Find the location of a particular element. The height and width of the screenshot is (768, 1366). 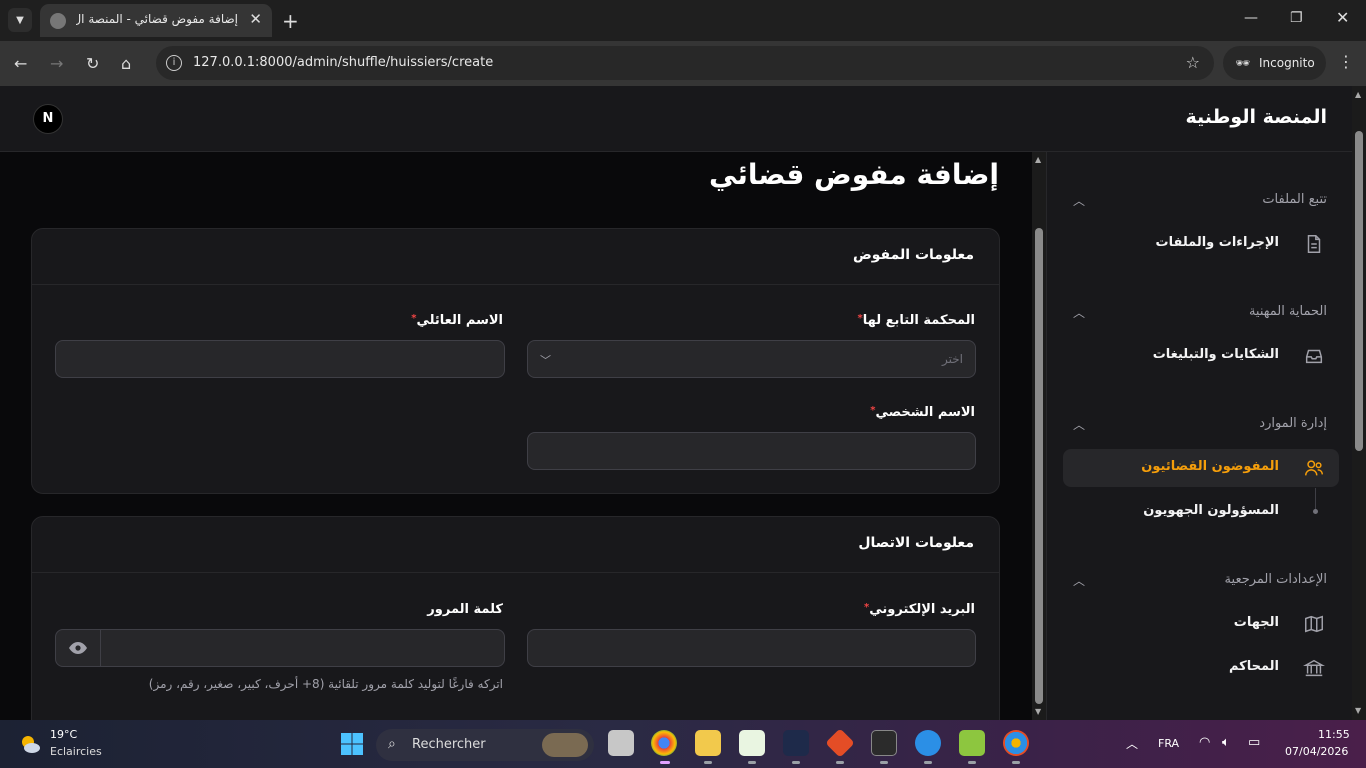

close-icon: ✕ is located at coordinates (255, 19).